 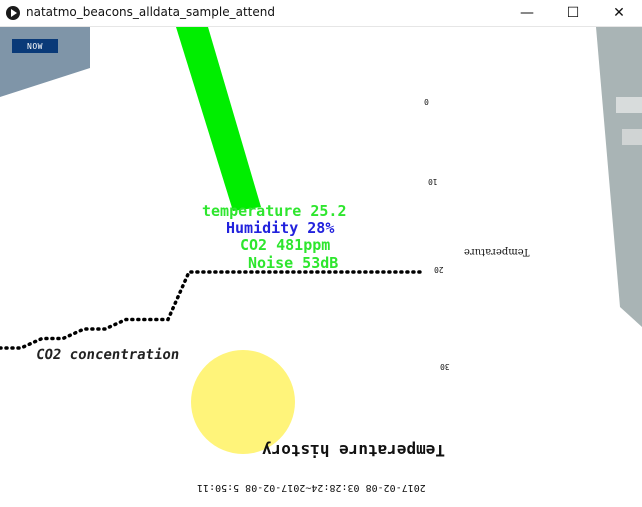 What do you see at coordinates (426, 101) in the screenshot?
I see `y-tick-label: 0` at bounding box center [426, 101].